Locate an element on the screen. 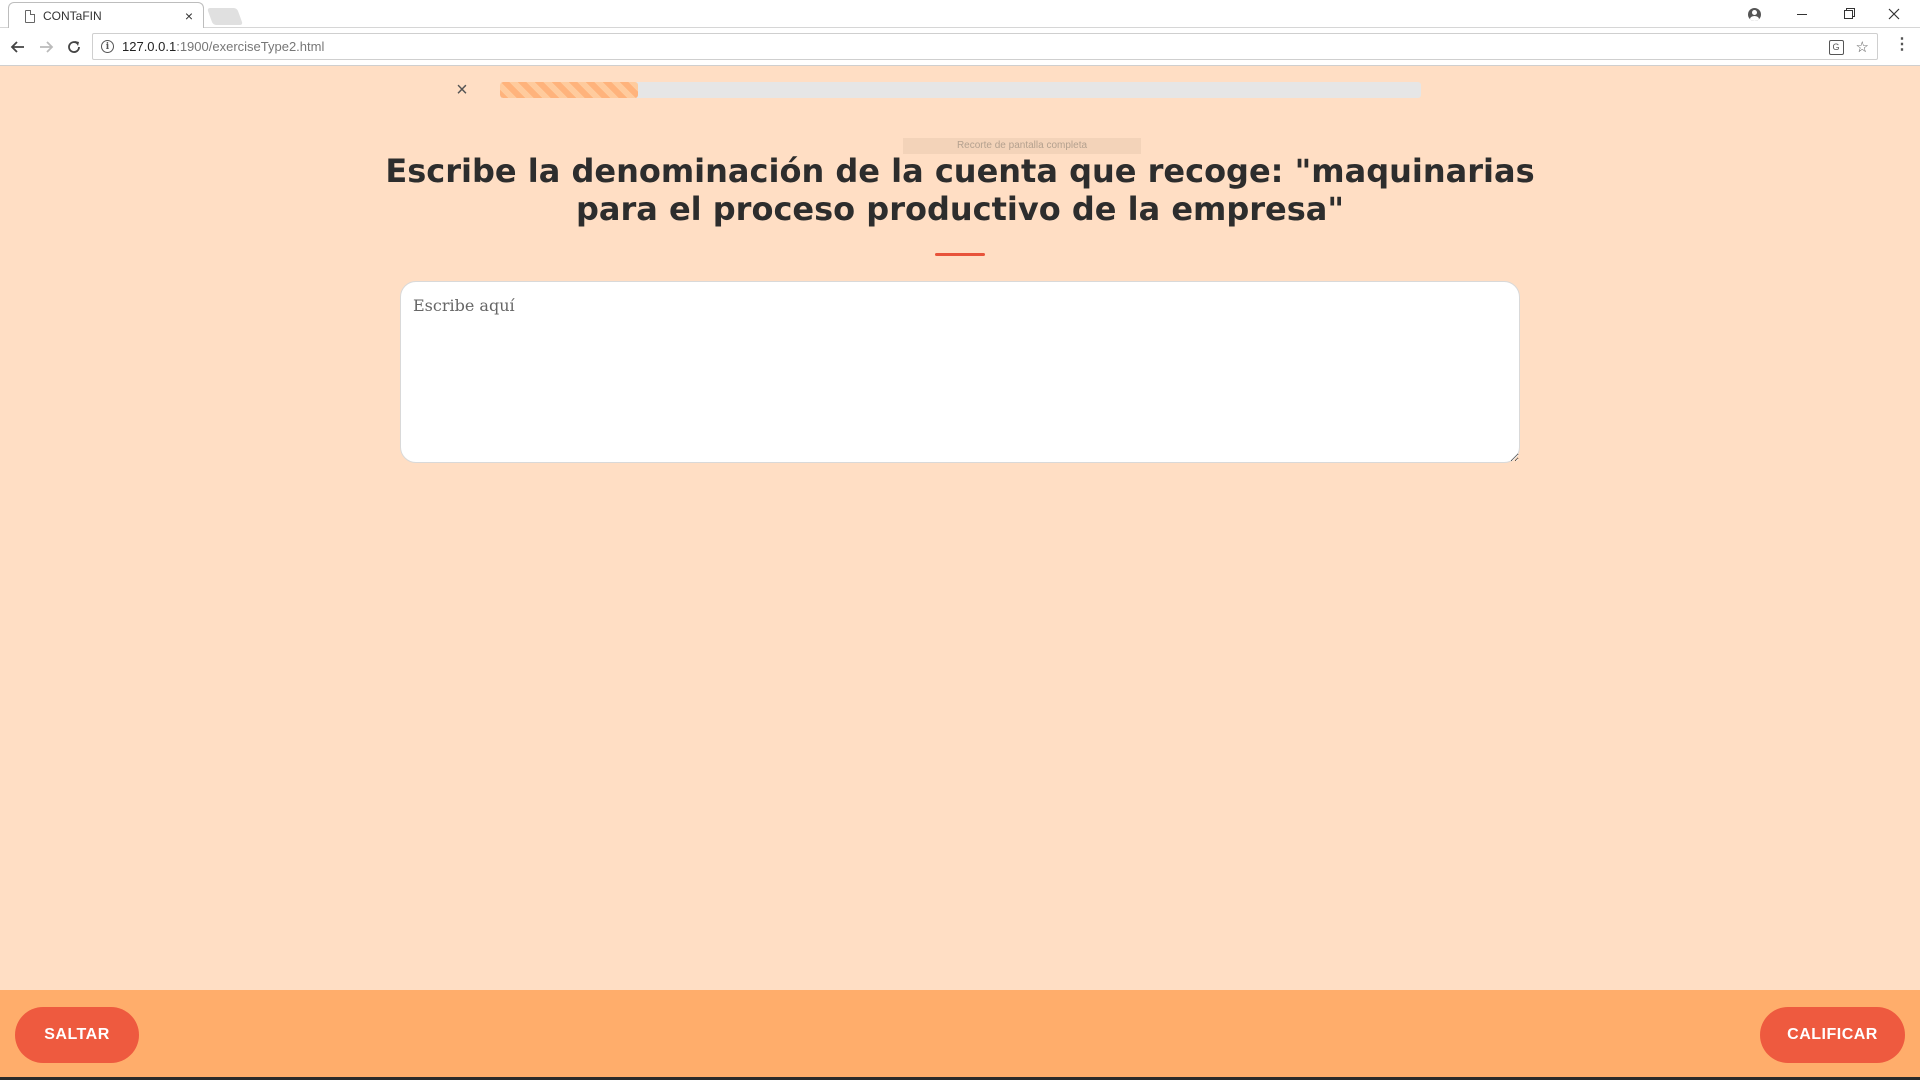 The width and height of the screenshot is (1920, 1080). grade-button: CALIFICAR is located at coordinates (1832, 1035).